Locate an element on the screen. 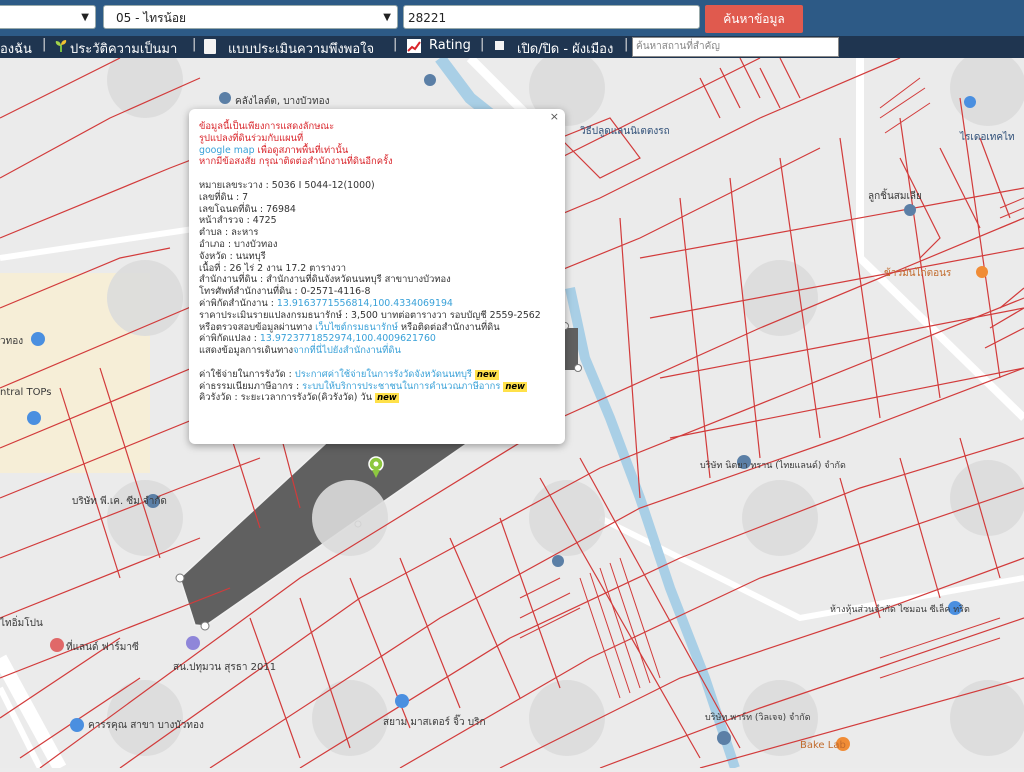  nav-item-rating: Rating is located at coordinates (450, 45).